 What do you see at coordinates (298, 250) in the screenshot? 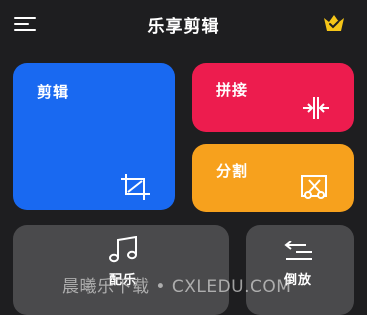
I see `reverse-icon` at bounding box center [298, 250].